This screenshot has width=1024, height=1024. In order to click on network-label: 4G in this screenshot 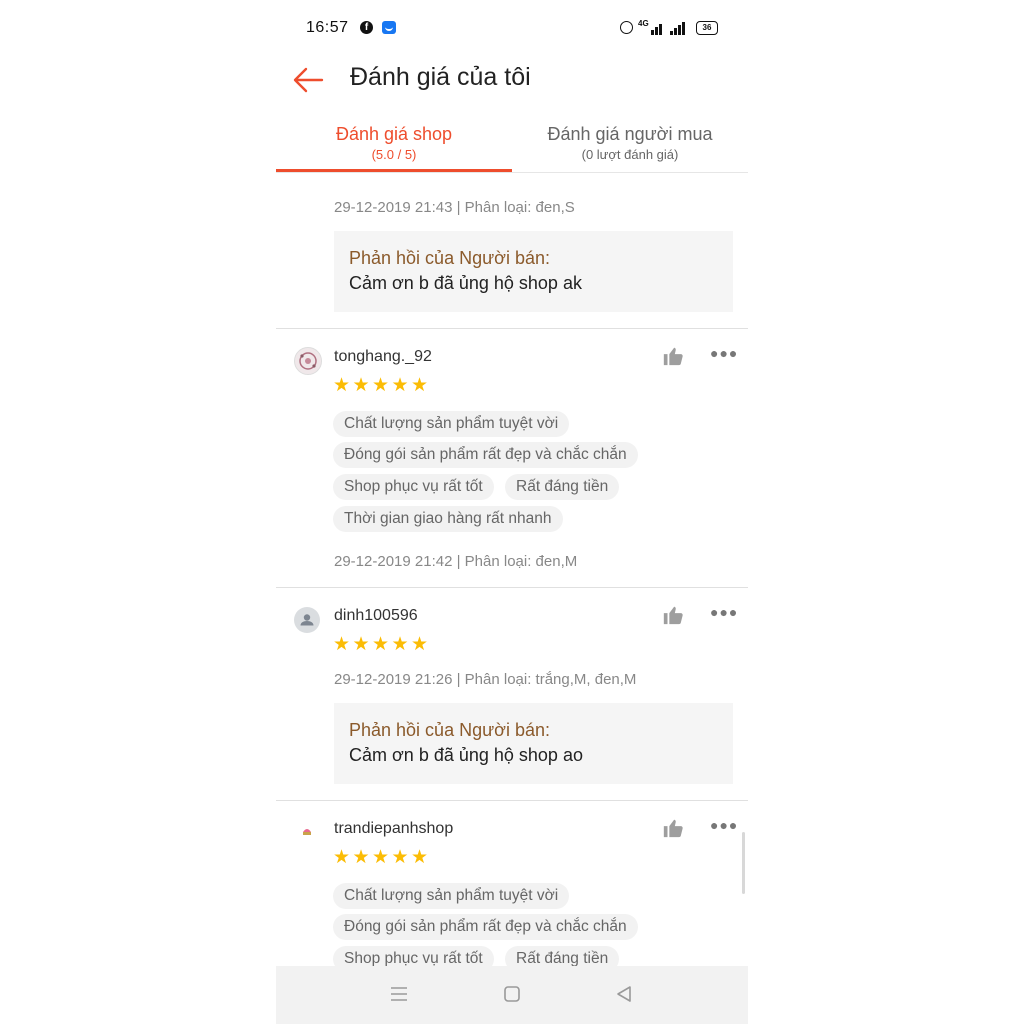, I will do `click(643, 23)`.